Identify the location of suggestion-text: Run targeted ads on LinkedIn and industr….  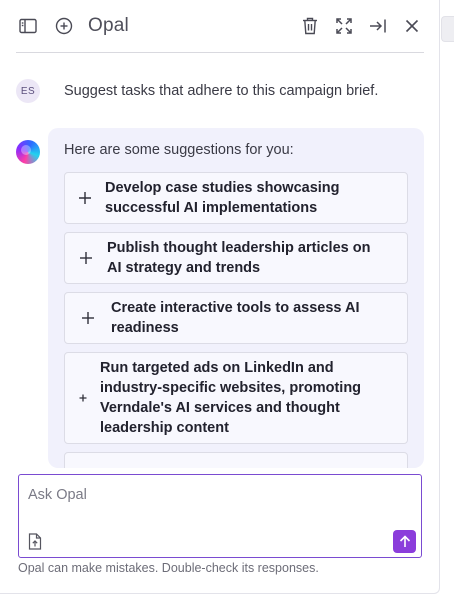
(231, 398).